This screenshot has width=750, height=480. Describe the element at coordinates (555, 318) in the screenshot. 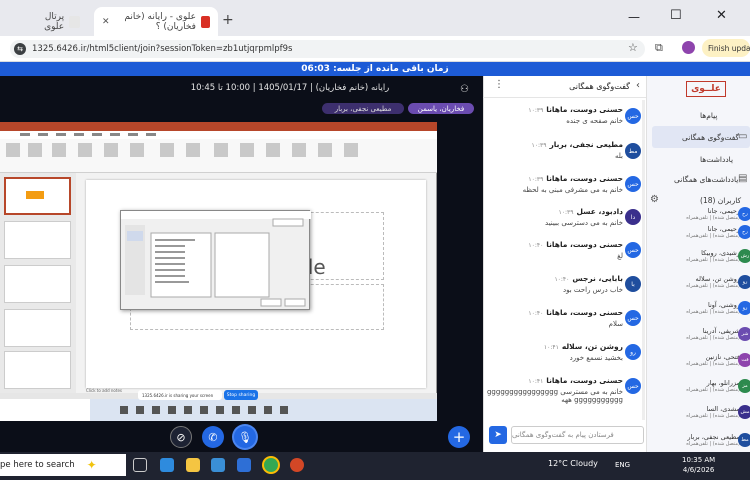

I see `chat-message: حسنی دوست، ماهانا۱۰:۴۰ سلام` at that location.